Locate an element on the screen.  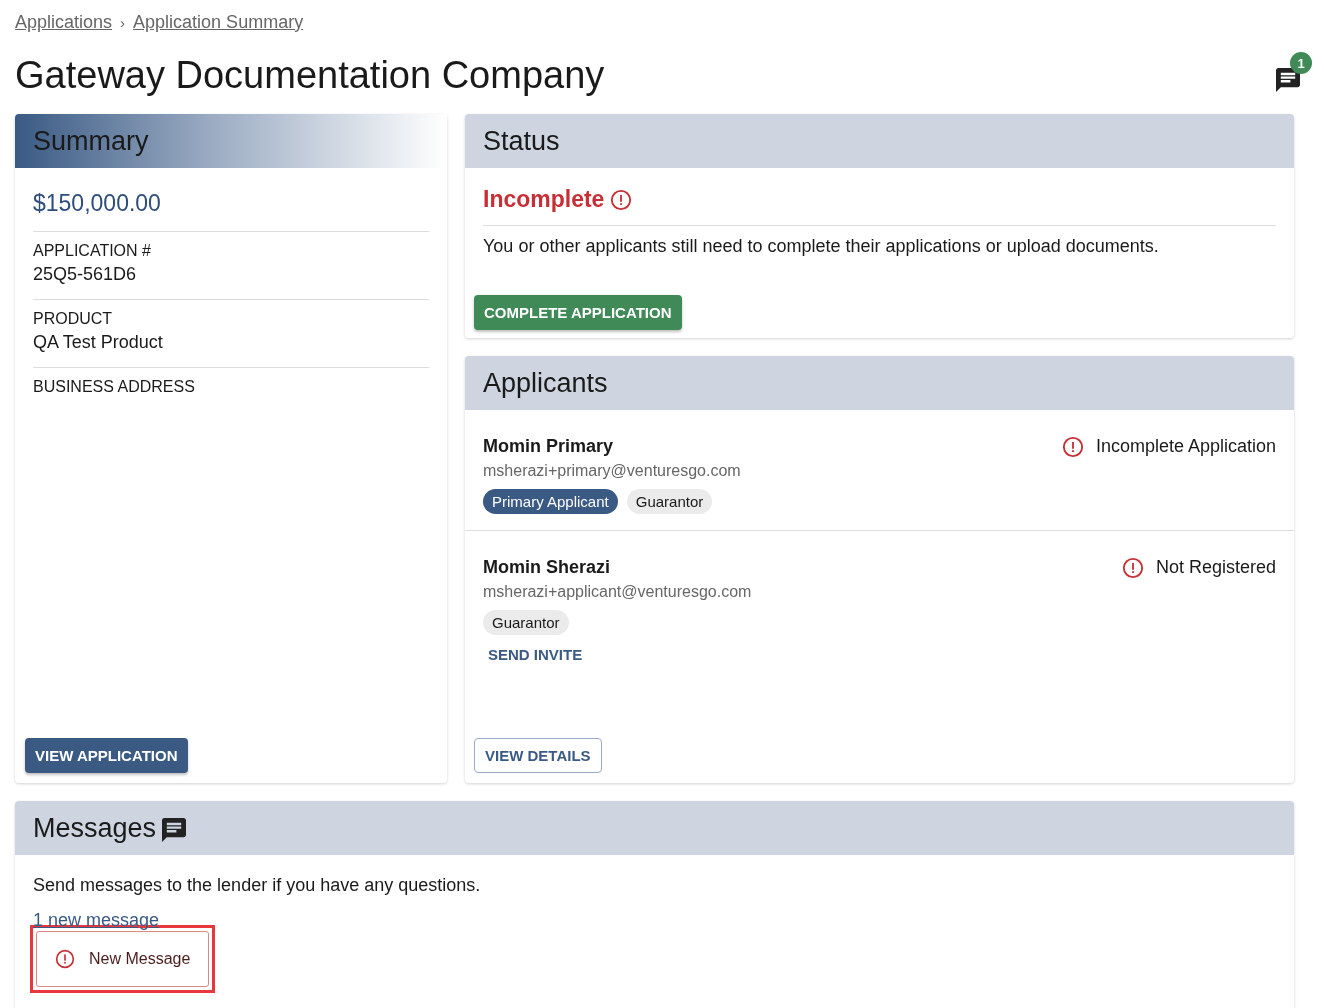
view-application-button: VIEW APPLICATION is located at coordinates (106, 755).